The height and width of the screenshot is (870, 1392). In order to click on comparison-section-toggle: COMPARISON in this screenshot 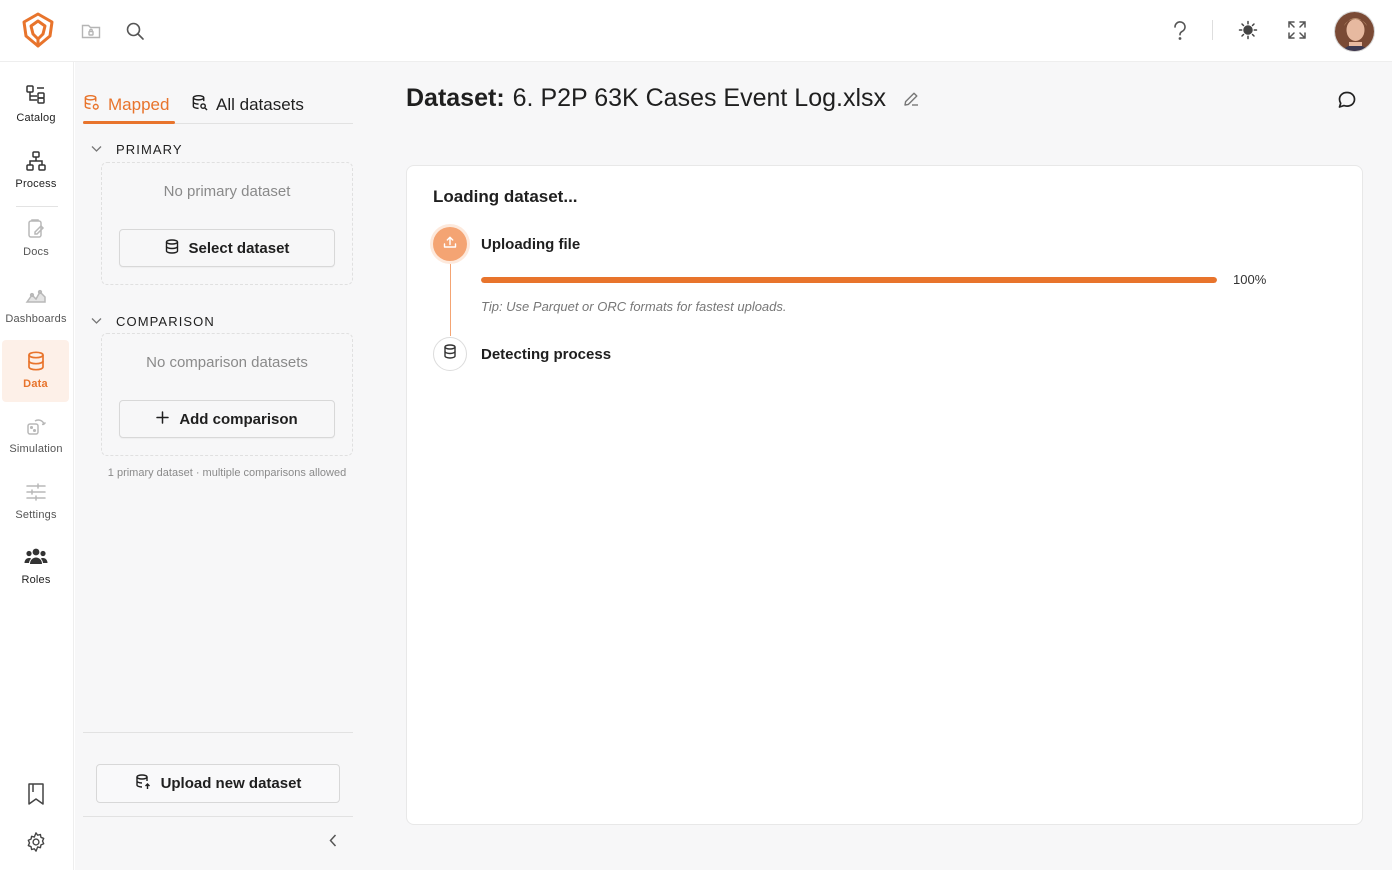, I will do `click(153, 321)`.